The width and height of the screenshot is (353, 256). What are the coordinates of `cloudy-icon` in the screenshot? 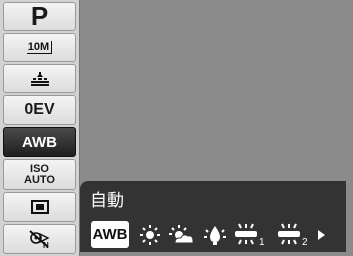 It's located at (181, 235).